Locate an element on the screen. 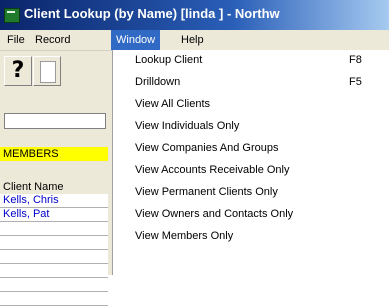 This screenshot has width=389, height=306. menu-item-view-companies-groups: View Companies And Groups is located at coordinates (207, 148).